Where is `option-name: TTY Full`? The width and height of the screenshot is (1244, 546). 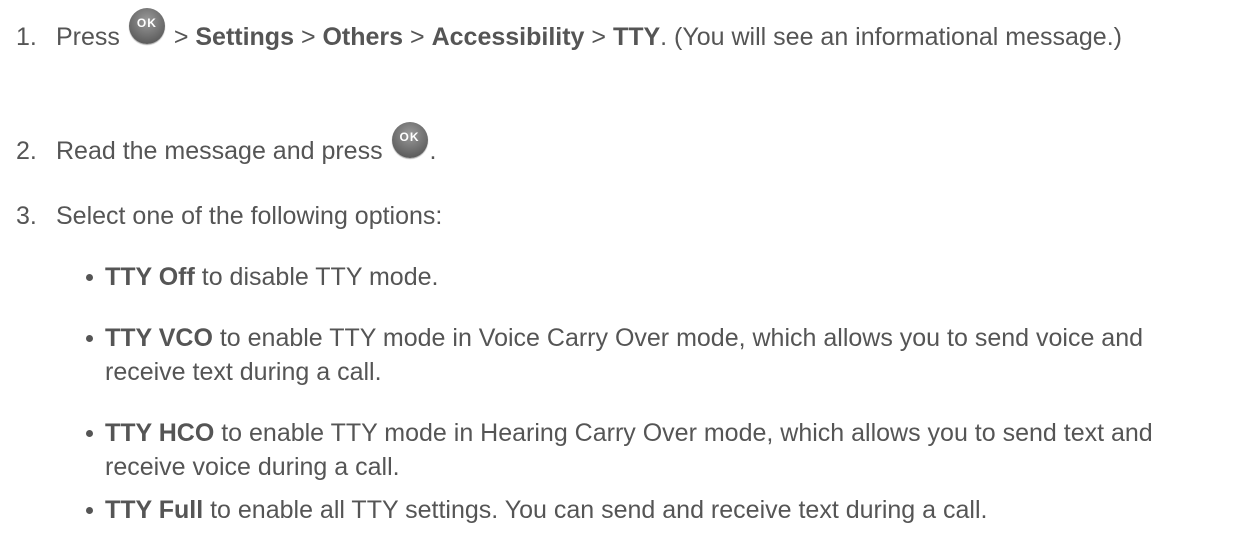 option-name: TTY Full is located at coordinates (154, 510).